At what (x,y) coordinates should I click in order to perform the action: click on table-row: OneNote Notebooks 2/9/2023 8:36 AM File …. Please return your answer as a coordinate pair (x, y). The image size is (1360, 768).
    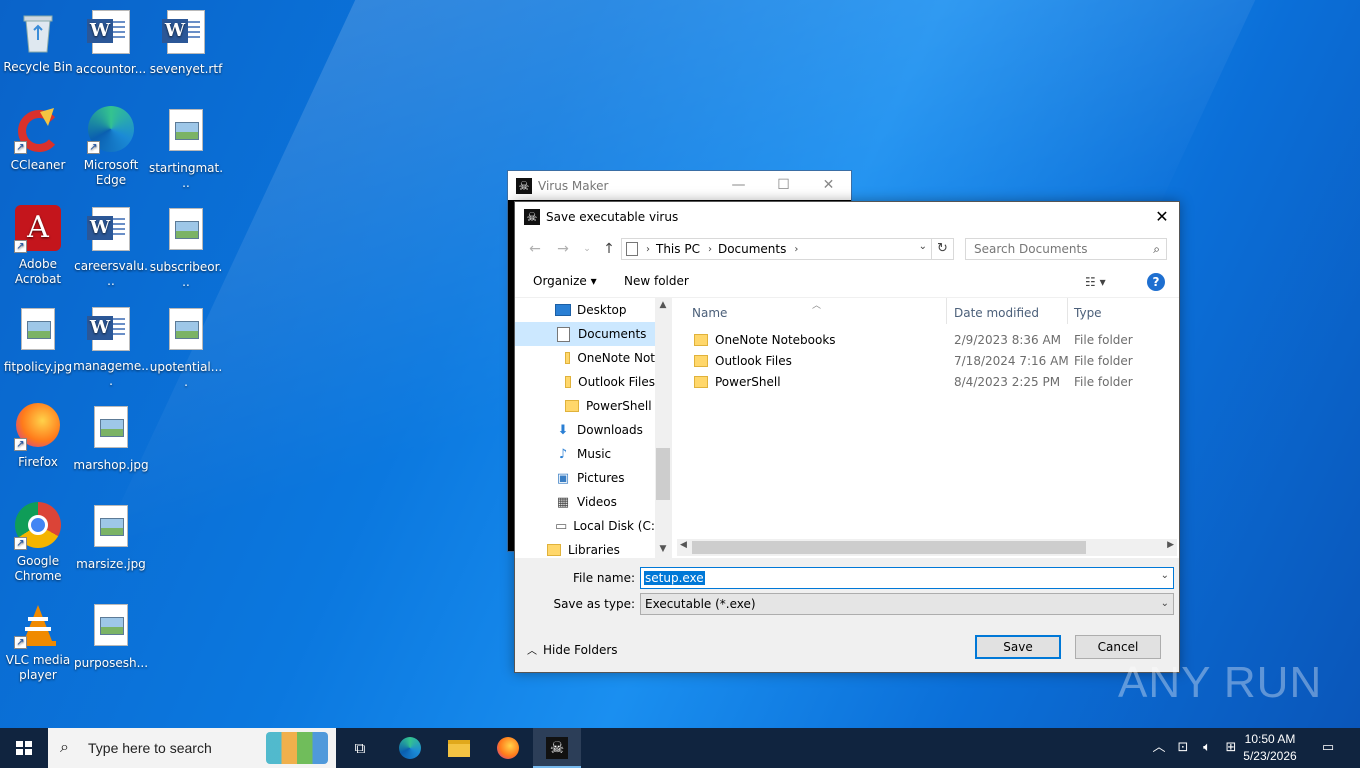
    Looking at the image, I should click on (925, 340).